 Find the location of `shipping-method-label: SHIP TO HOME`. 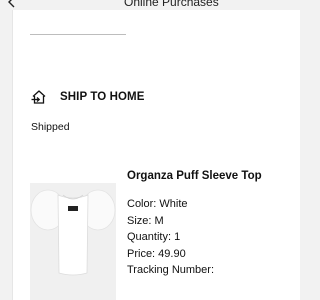

shipping-method-label: SHIP TO HOME is located at coordinates (102, 97).